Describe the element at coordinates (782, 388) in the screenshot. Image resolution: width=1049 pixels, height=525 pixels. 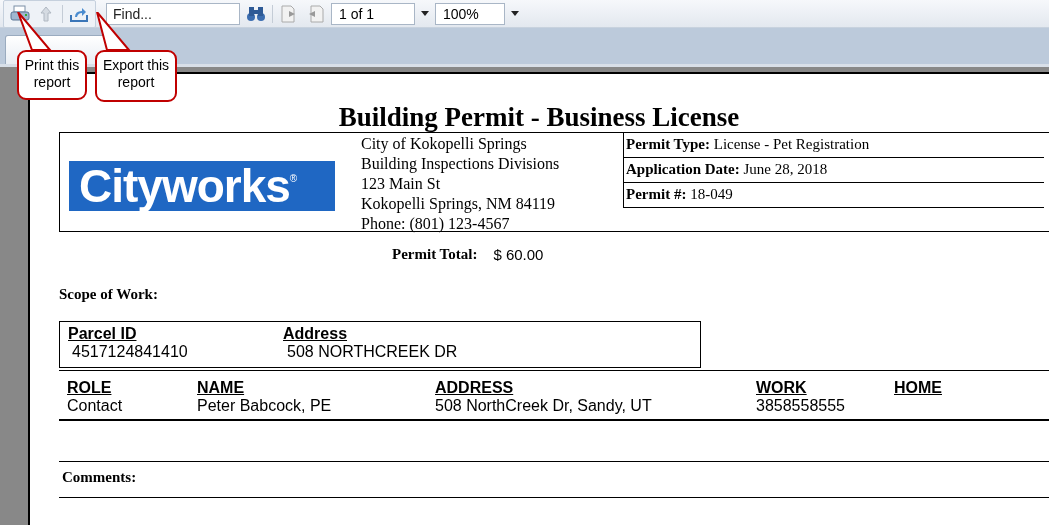
I see `column-header: WORK` at that location.